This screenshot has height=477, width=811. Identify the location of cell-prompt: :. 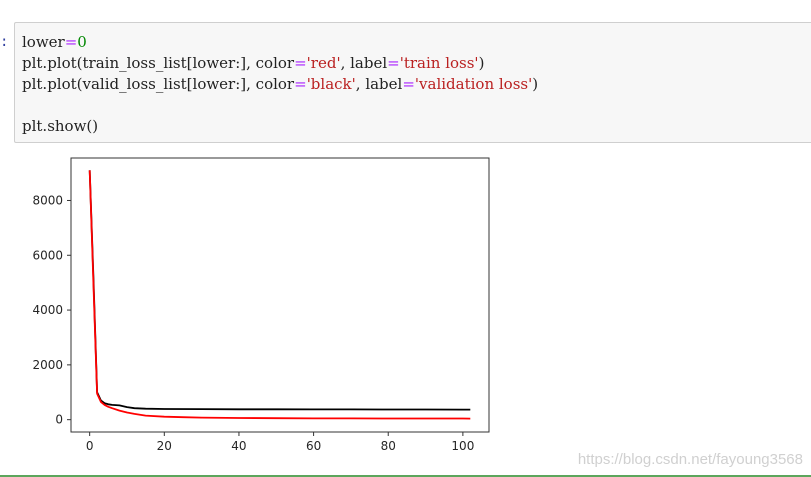
(4, 42).